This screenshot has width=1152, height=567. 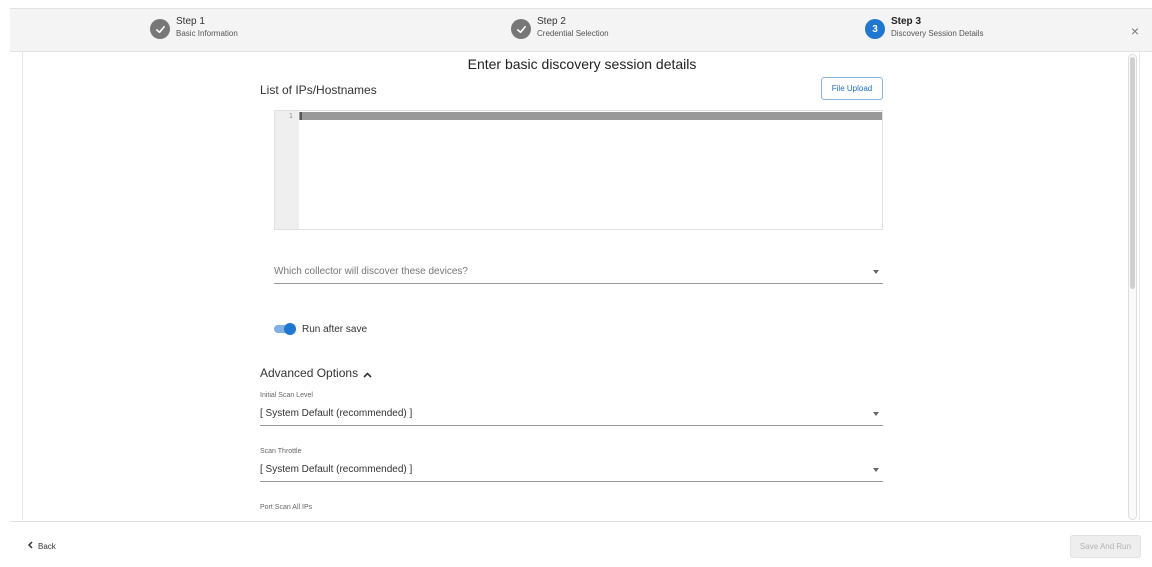 What do you see at coordinates (571, 473) in the screenshot?
I see `scan-throttle-select: [ System Default (recommended) ]` at bounding box center [571, 473].